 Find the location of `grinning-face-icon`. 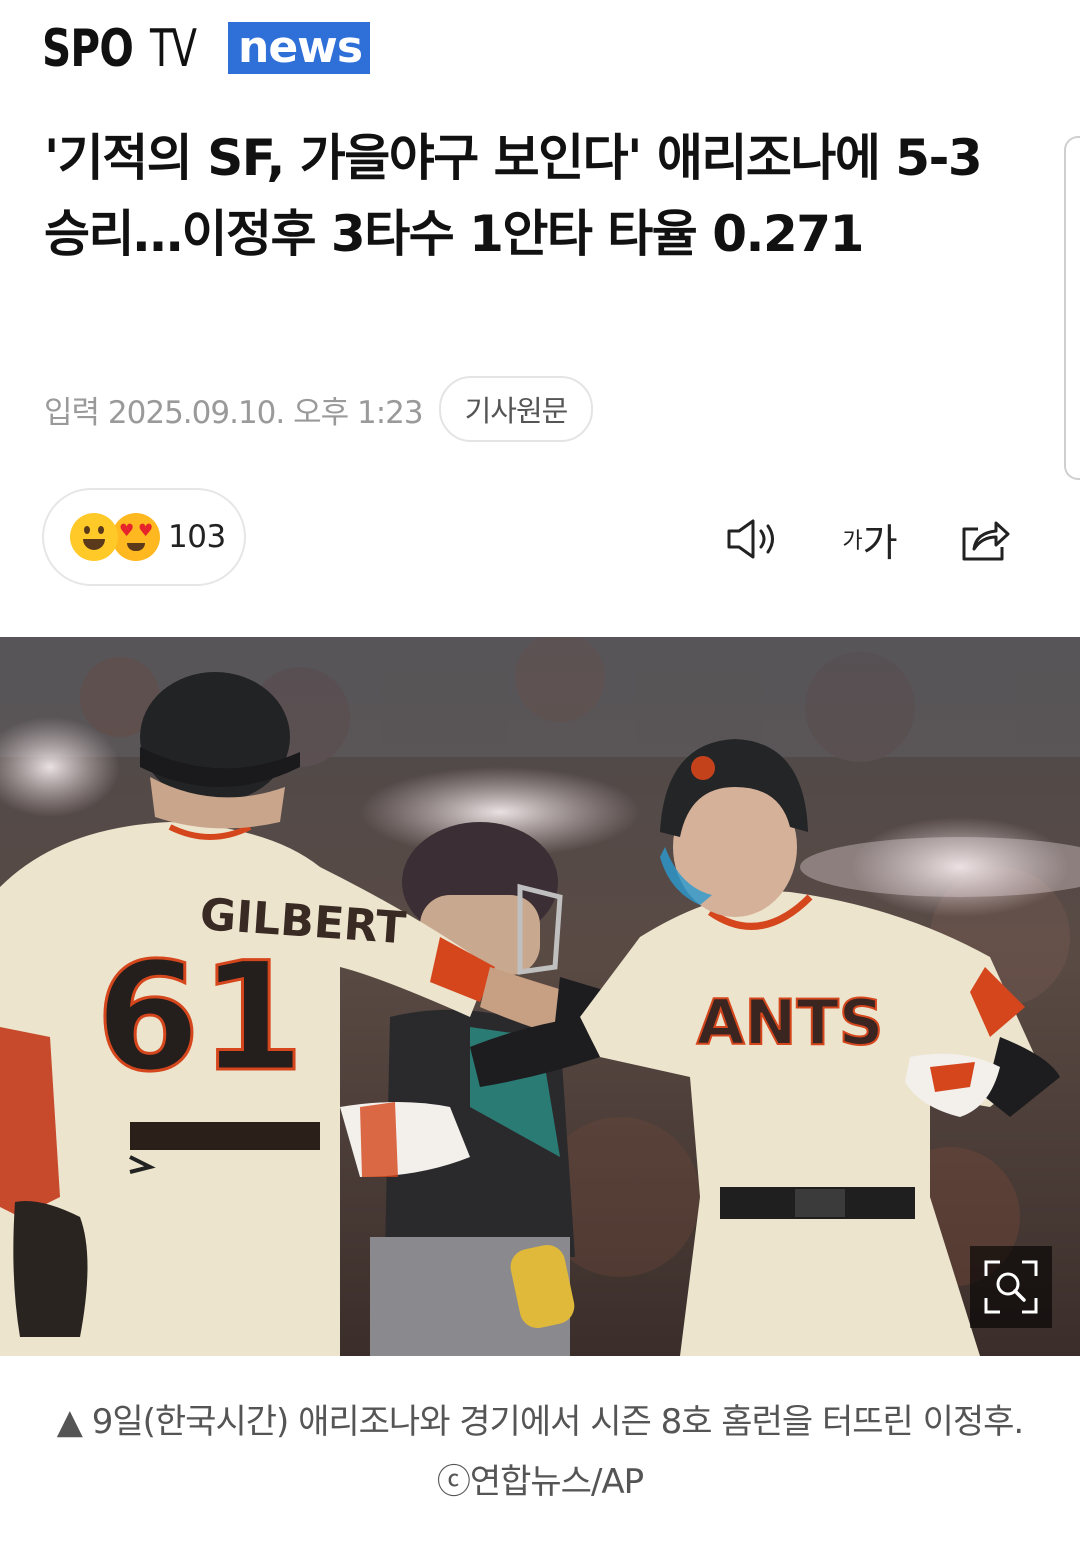

grinning-face-icon is located at coordinates (94, 537).